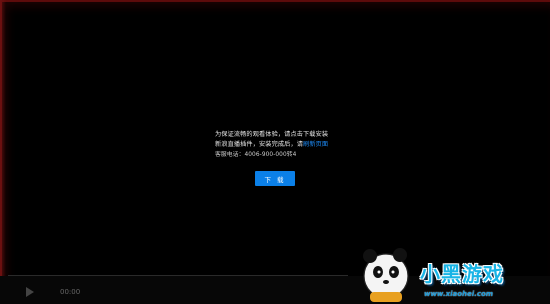 The width and height of the screenshot is (550, 304). I want to click on service-hotline: 客服电话：4006-900-000转4, so click(256, 155).